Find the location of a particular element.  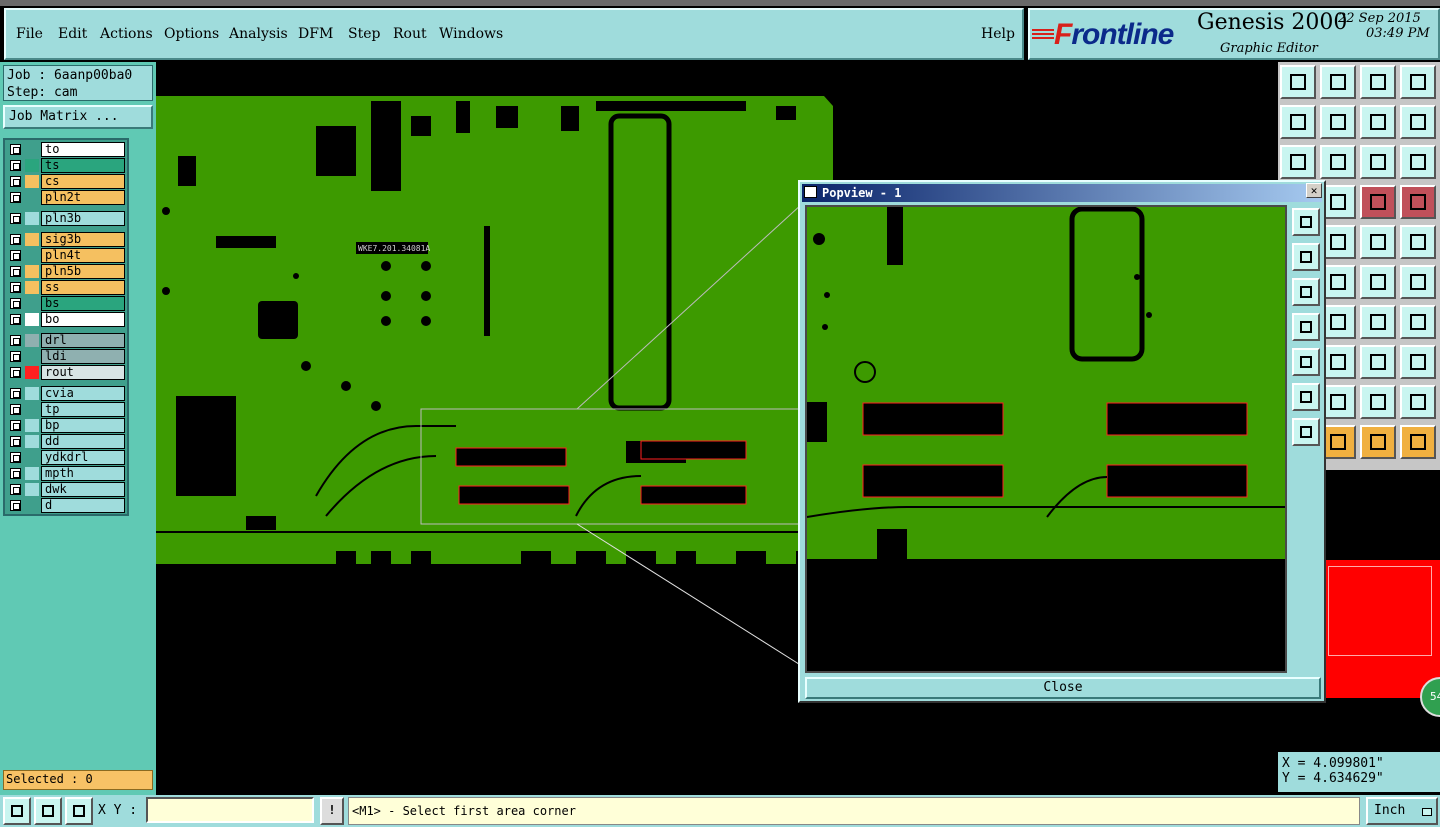

layer-row-pln4t: pln4t is located at coordinates (66, 255).